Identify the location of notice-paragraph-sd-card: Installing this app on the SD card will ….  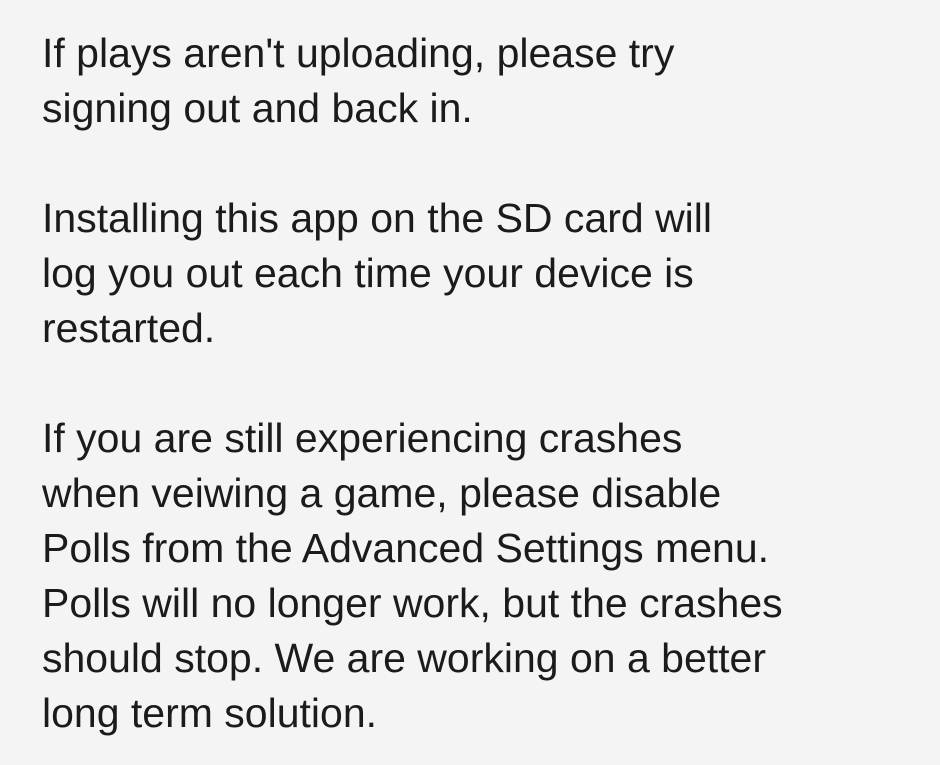
(377, 273).